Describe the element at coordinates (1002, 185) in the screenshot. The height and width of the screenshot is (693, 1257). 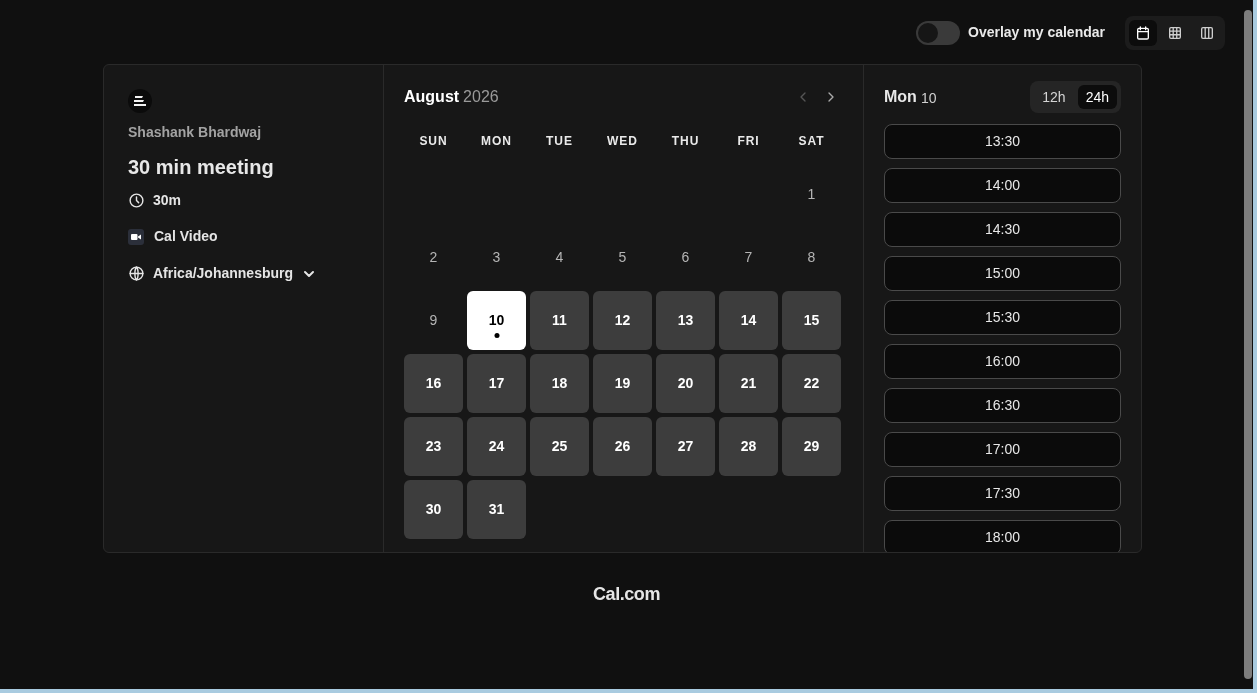
I see `time-slot-button: 14:00` at that location.